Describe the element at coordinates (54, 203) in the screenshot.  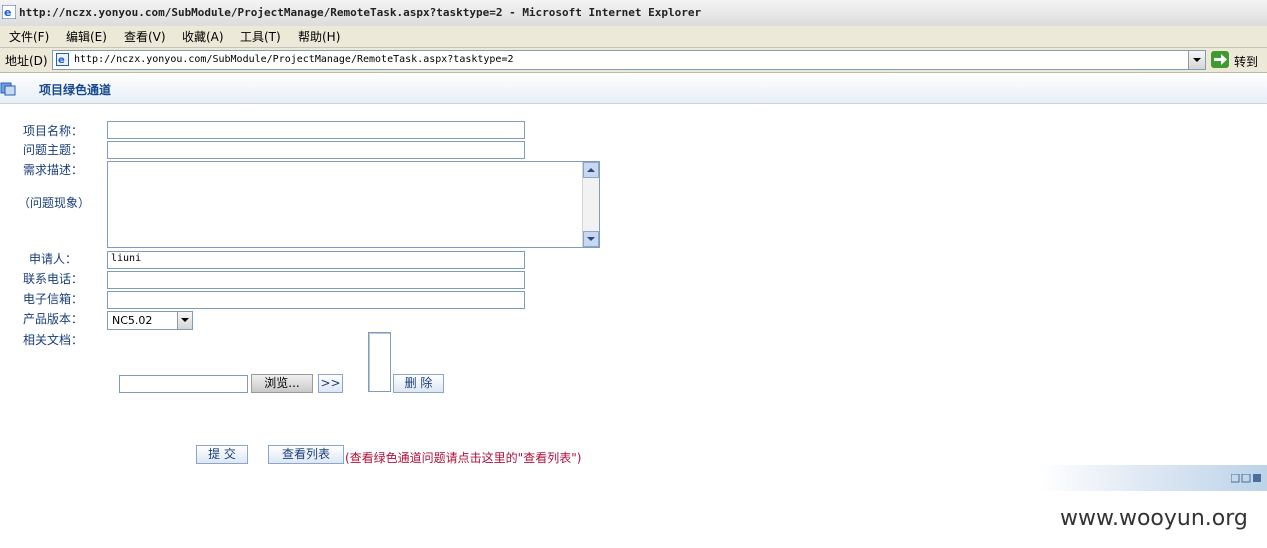
I see `description-sublabel: （问题现象）` at that location.